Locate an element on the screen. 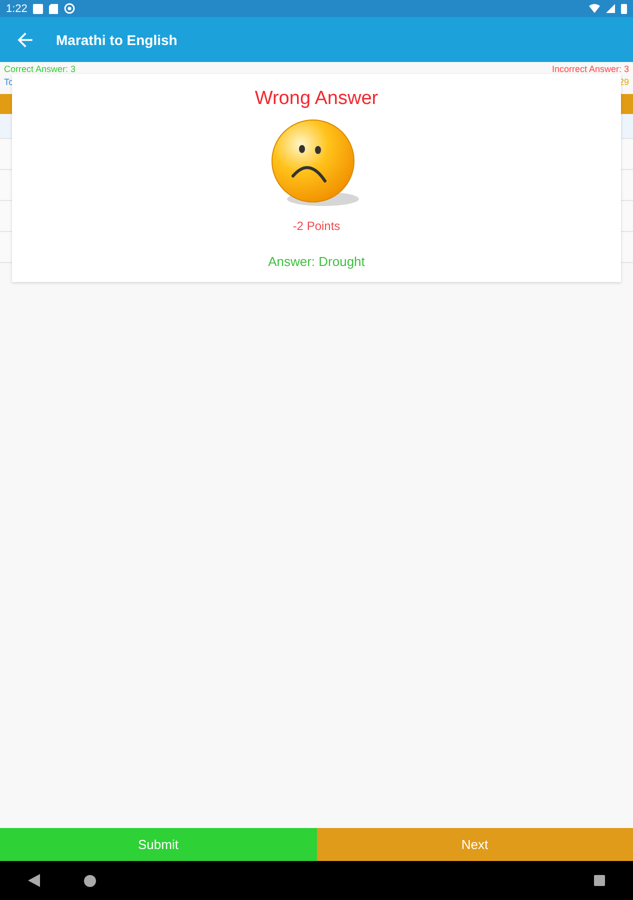  incorrect-count: Incorrect Answer: 3 is located at coordinates (590, 69).